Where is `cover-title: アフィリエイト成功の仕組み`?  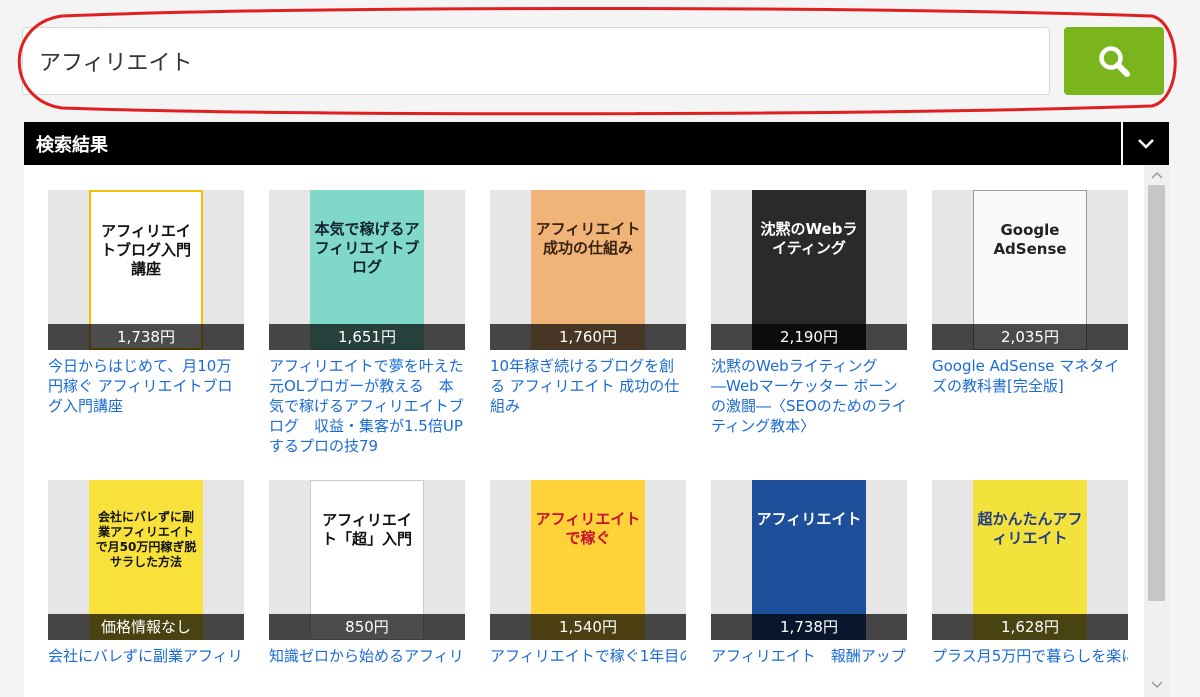 cover-title: アフィリエイト成功の仕組み is located at coordinates (588, 238).